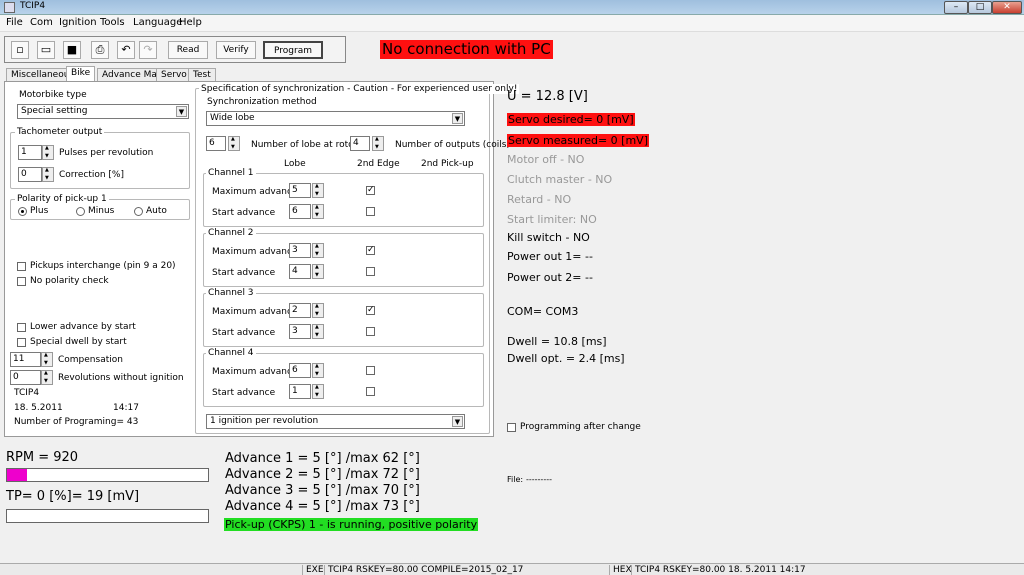 The height and width of the screenshot is (575, 1024). I want to click on polarity-minus-radio, so click(80, 211).